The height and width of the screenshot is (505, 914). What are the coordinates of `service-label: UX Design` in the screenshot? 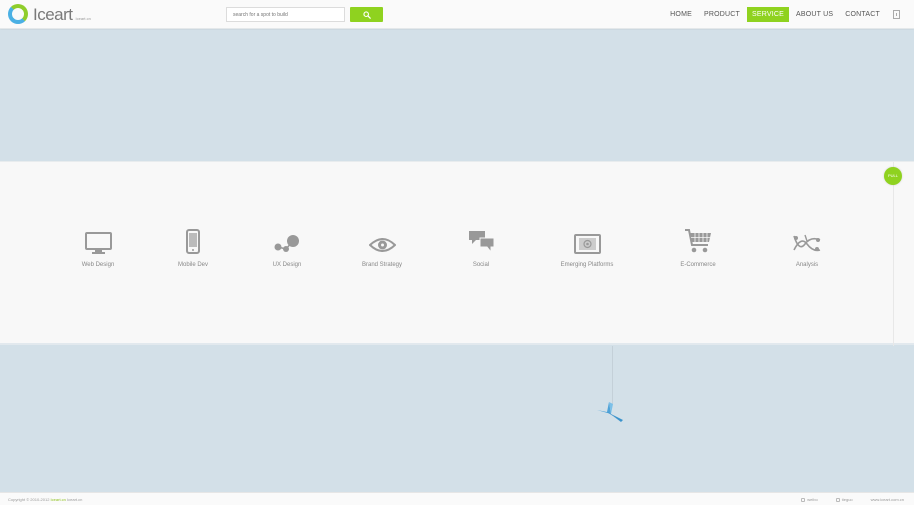 It's located at (287, 265).